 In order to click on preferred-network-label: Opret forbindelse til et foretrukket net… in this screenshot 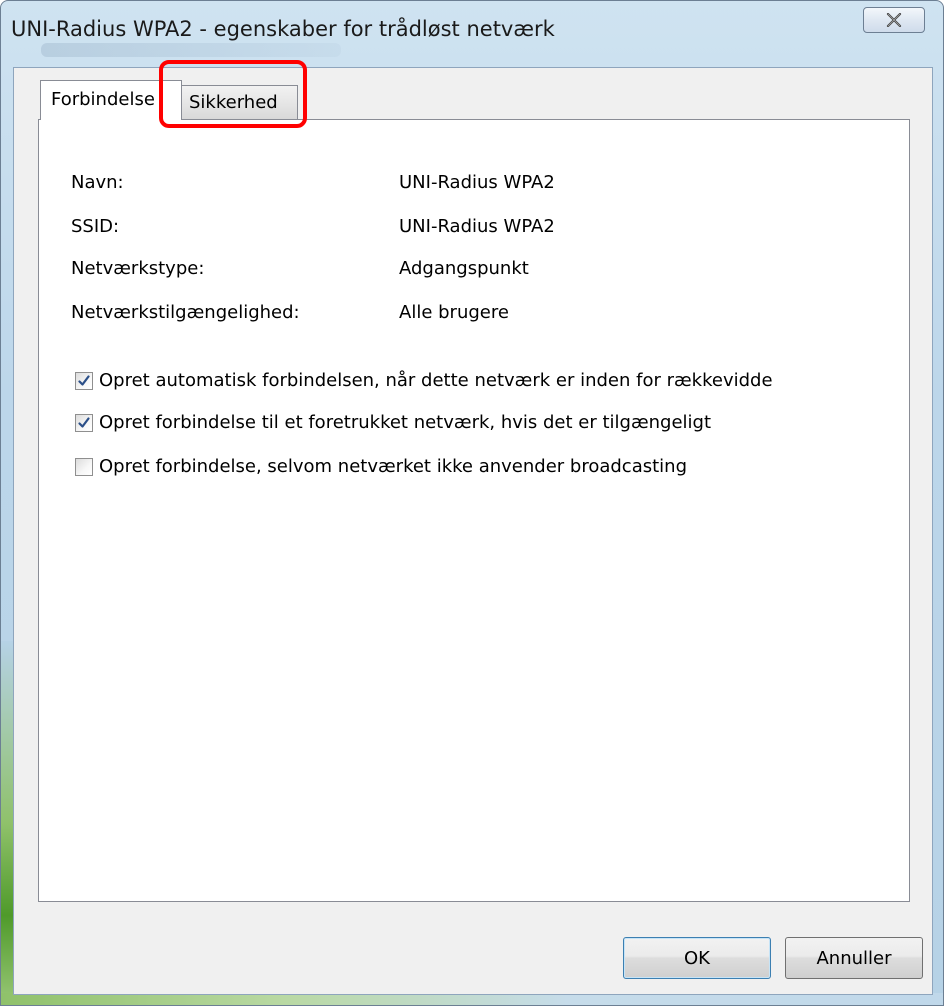, I will do `click(405, 422)`.